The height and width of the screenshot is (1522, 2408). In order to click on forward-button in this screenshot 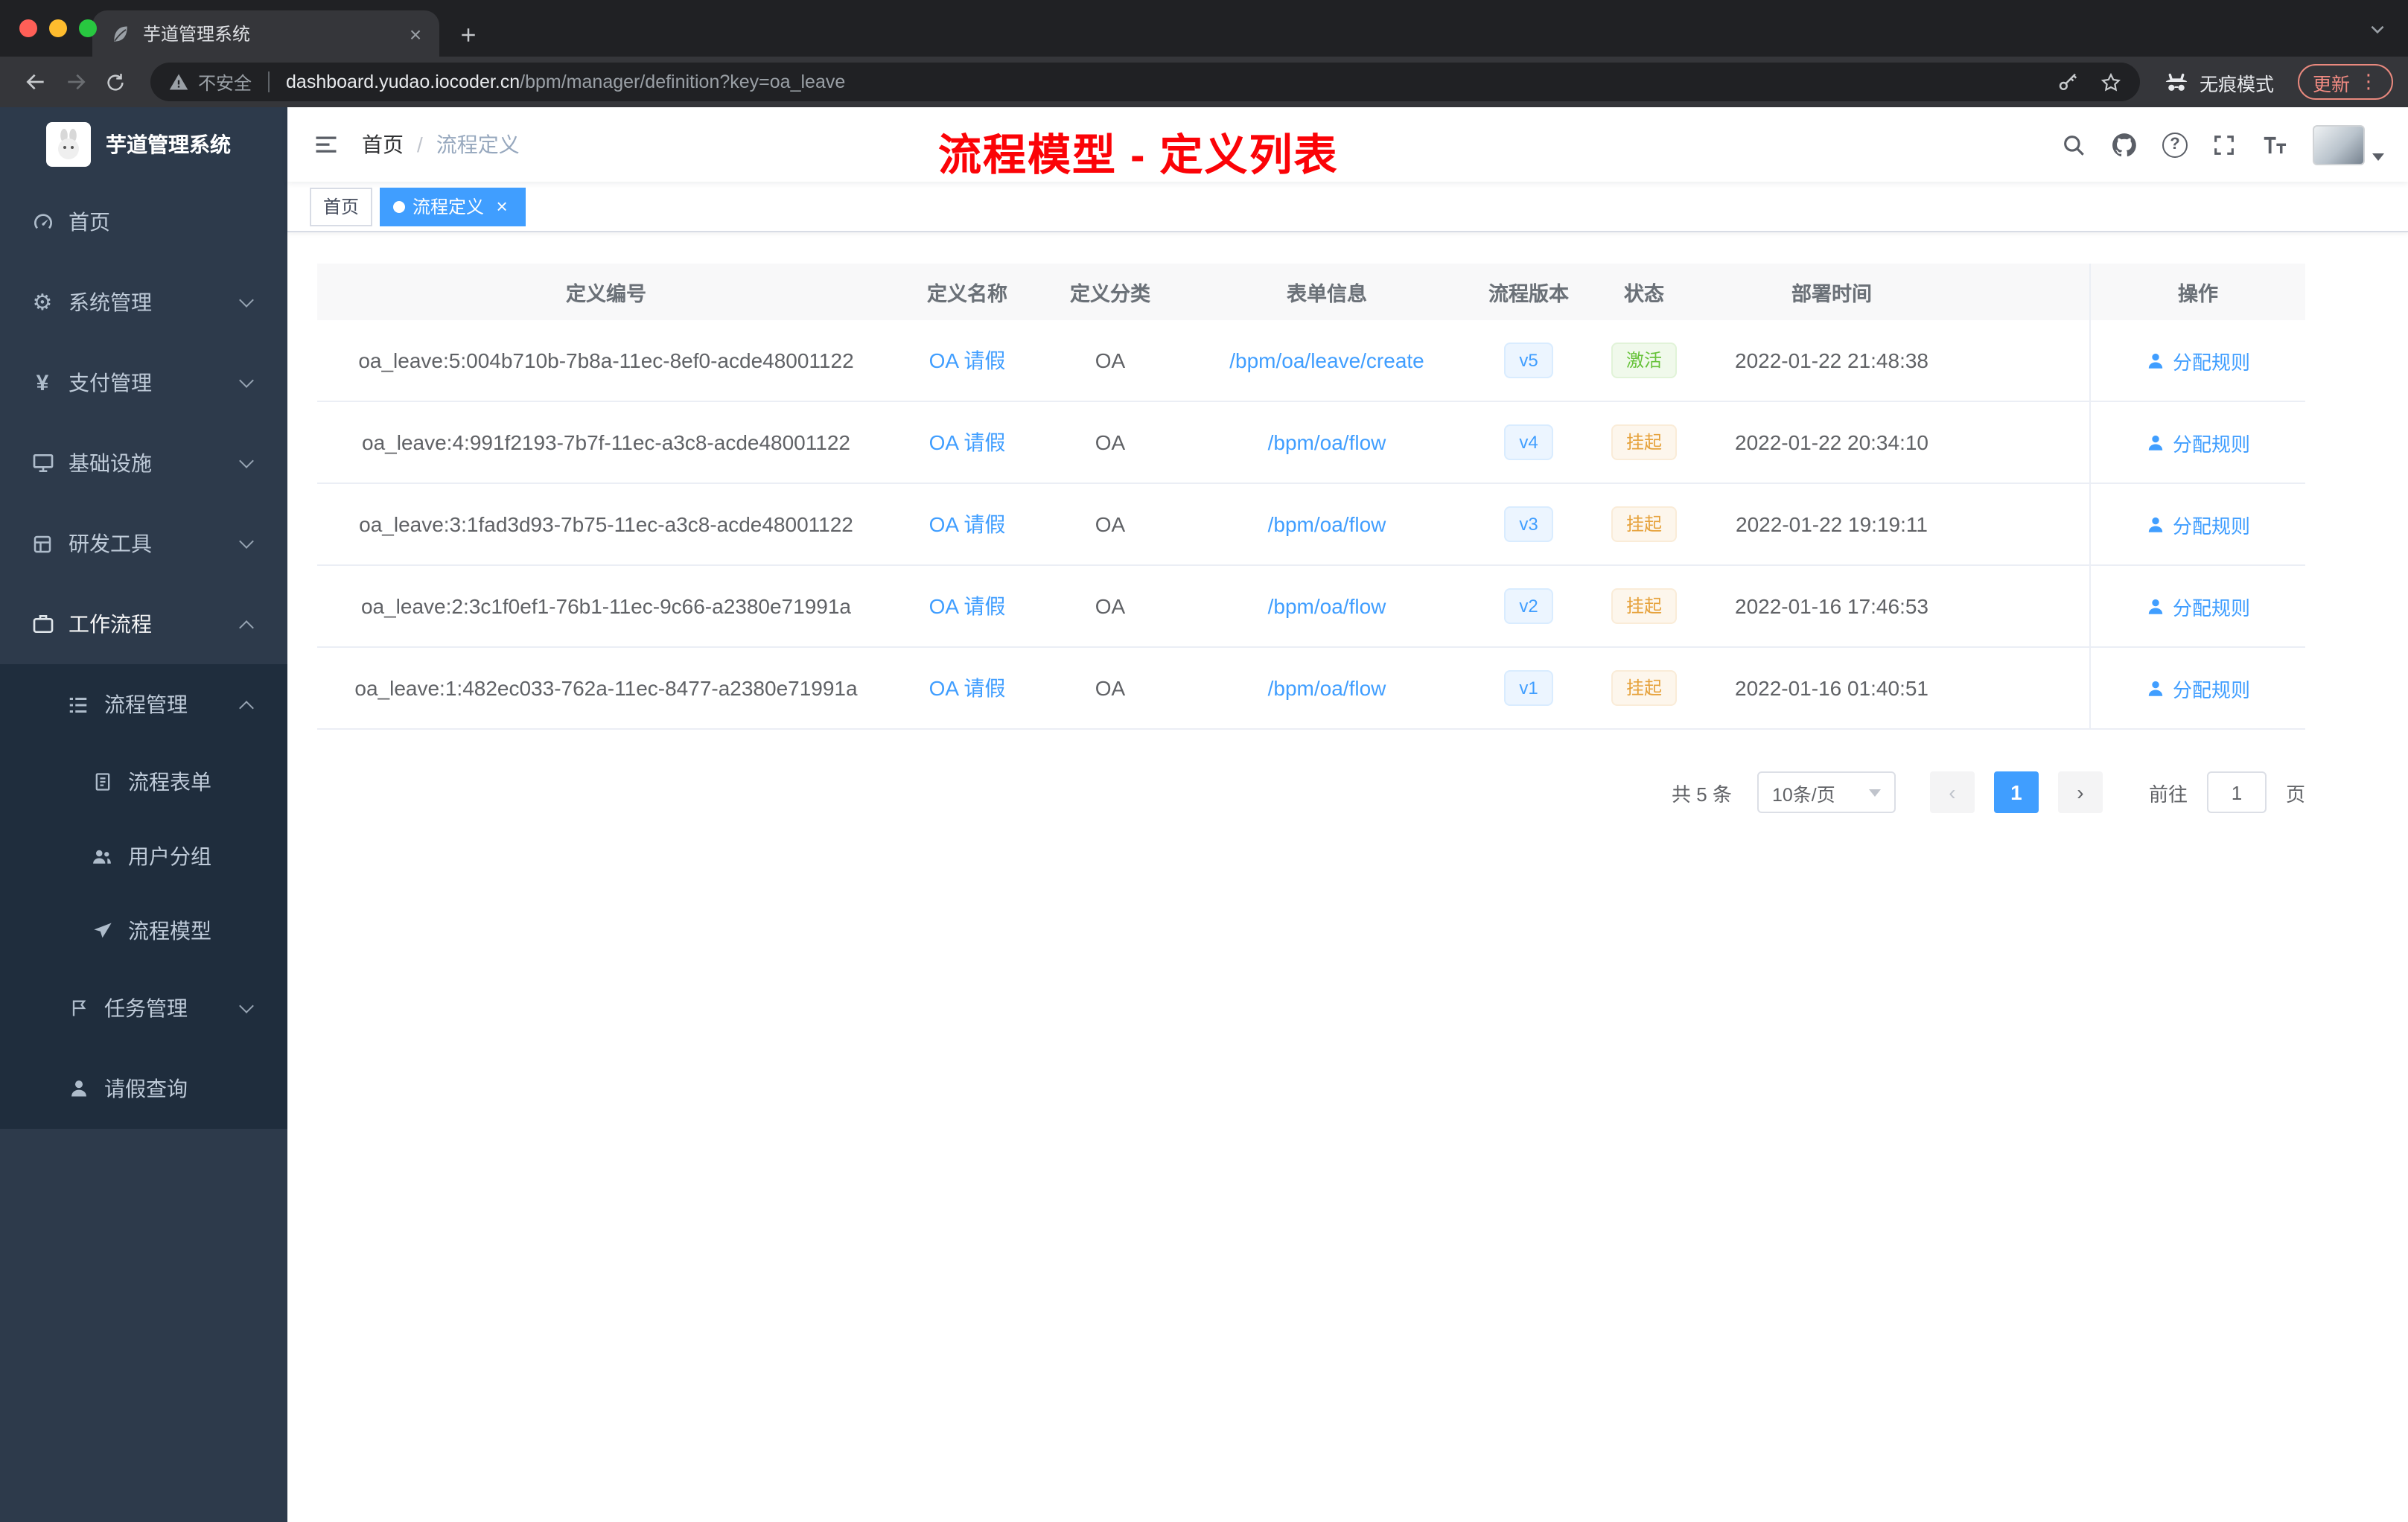, I will do `click(75, 82)`.